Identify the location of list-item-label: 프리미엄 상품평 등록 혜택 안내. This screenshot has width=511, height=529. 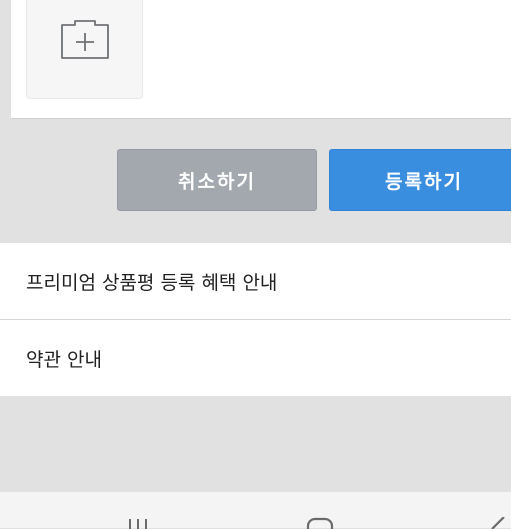
(152, 282).